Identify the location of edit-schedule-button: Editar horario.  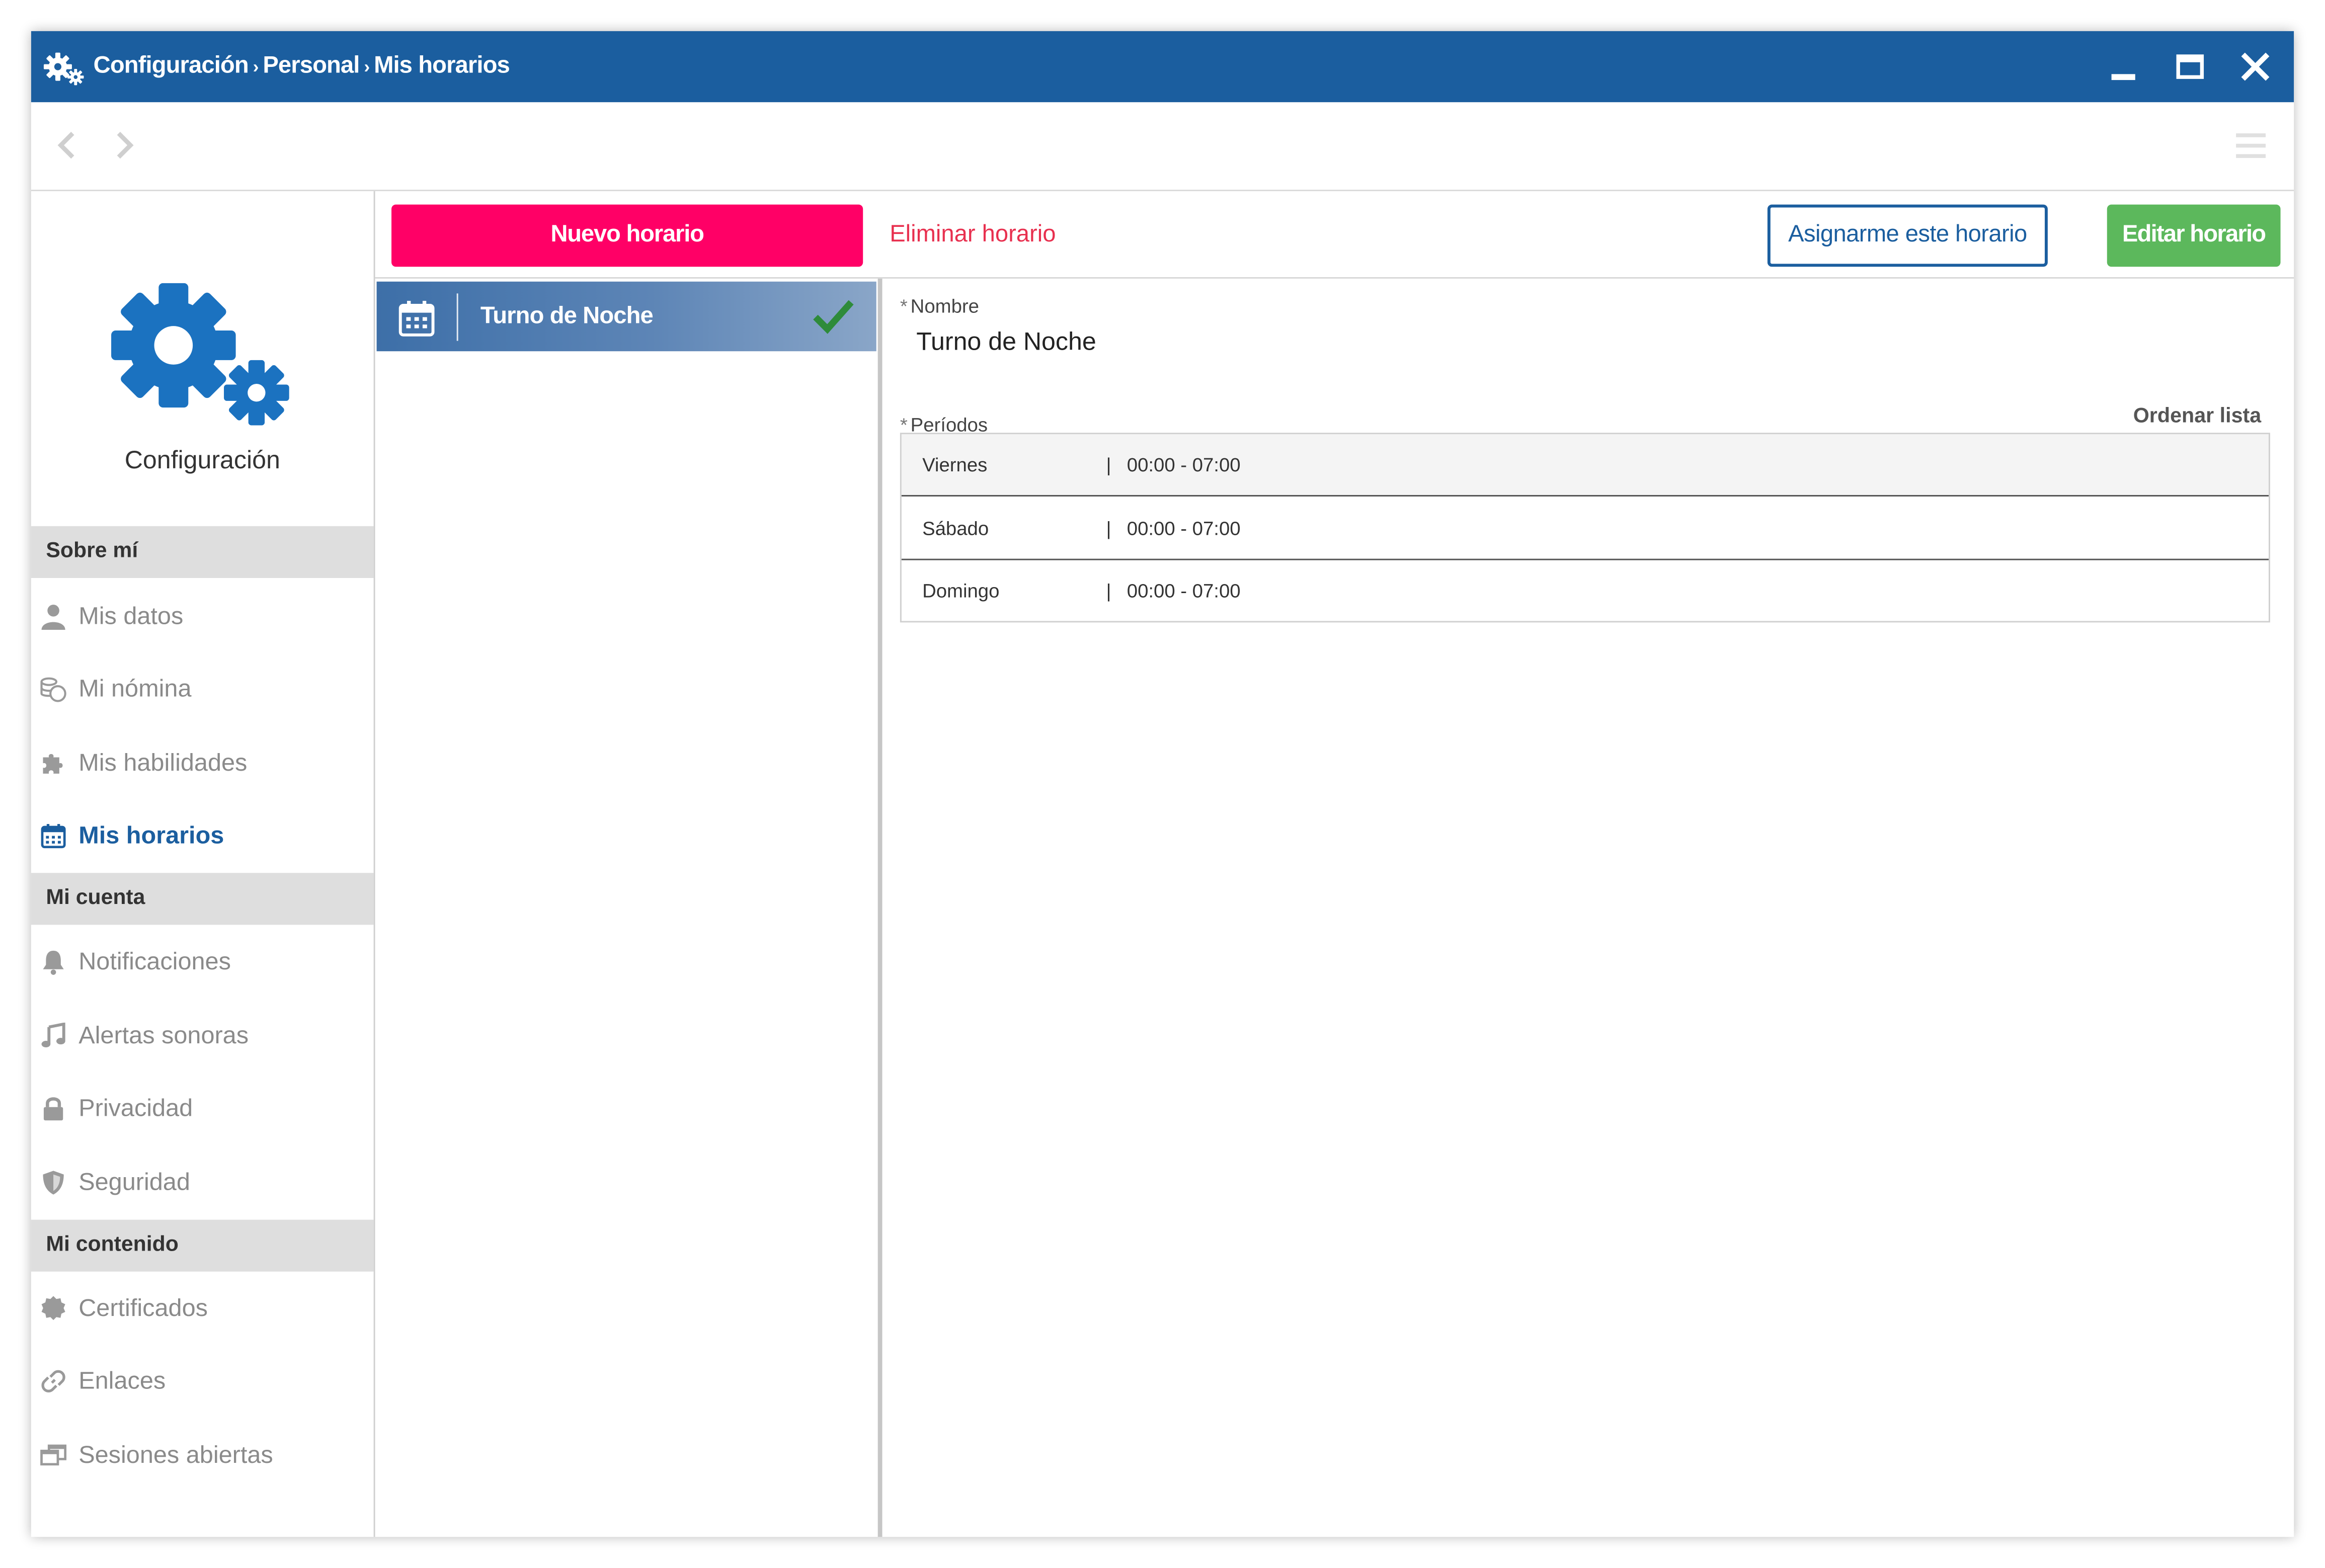
(2194, 235).